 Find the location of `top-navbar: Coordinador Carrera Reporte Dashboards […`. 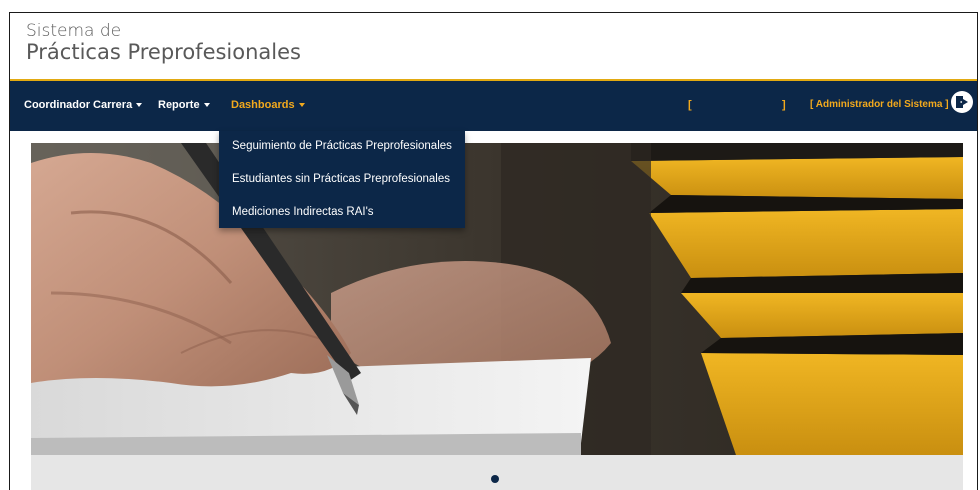

top-navbar: Coordinador Carrera Reporte Dashboards [… is located at coordinates (493, 105).